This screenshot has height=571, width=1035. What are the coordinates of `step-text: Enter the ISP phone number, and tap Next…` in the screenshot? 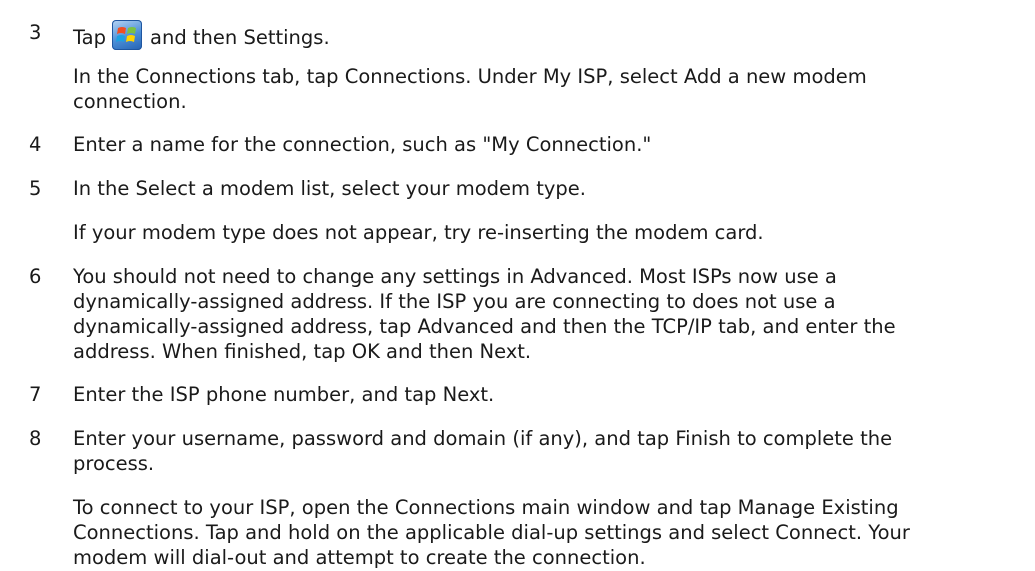 It's located at (284, 394).